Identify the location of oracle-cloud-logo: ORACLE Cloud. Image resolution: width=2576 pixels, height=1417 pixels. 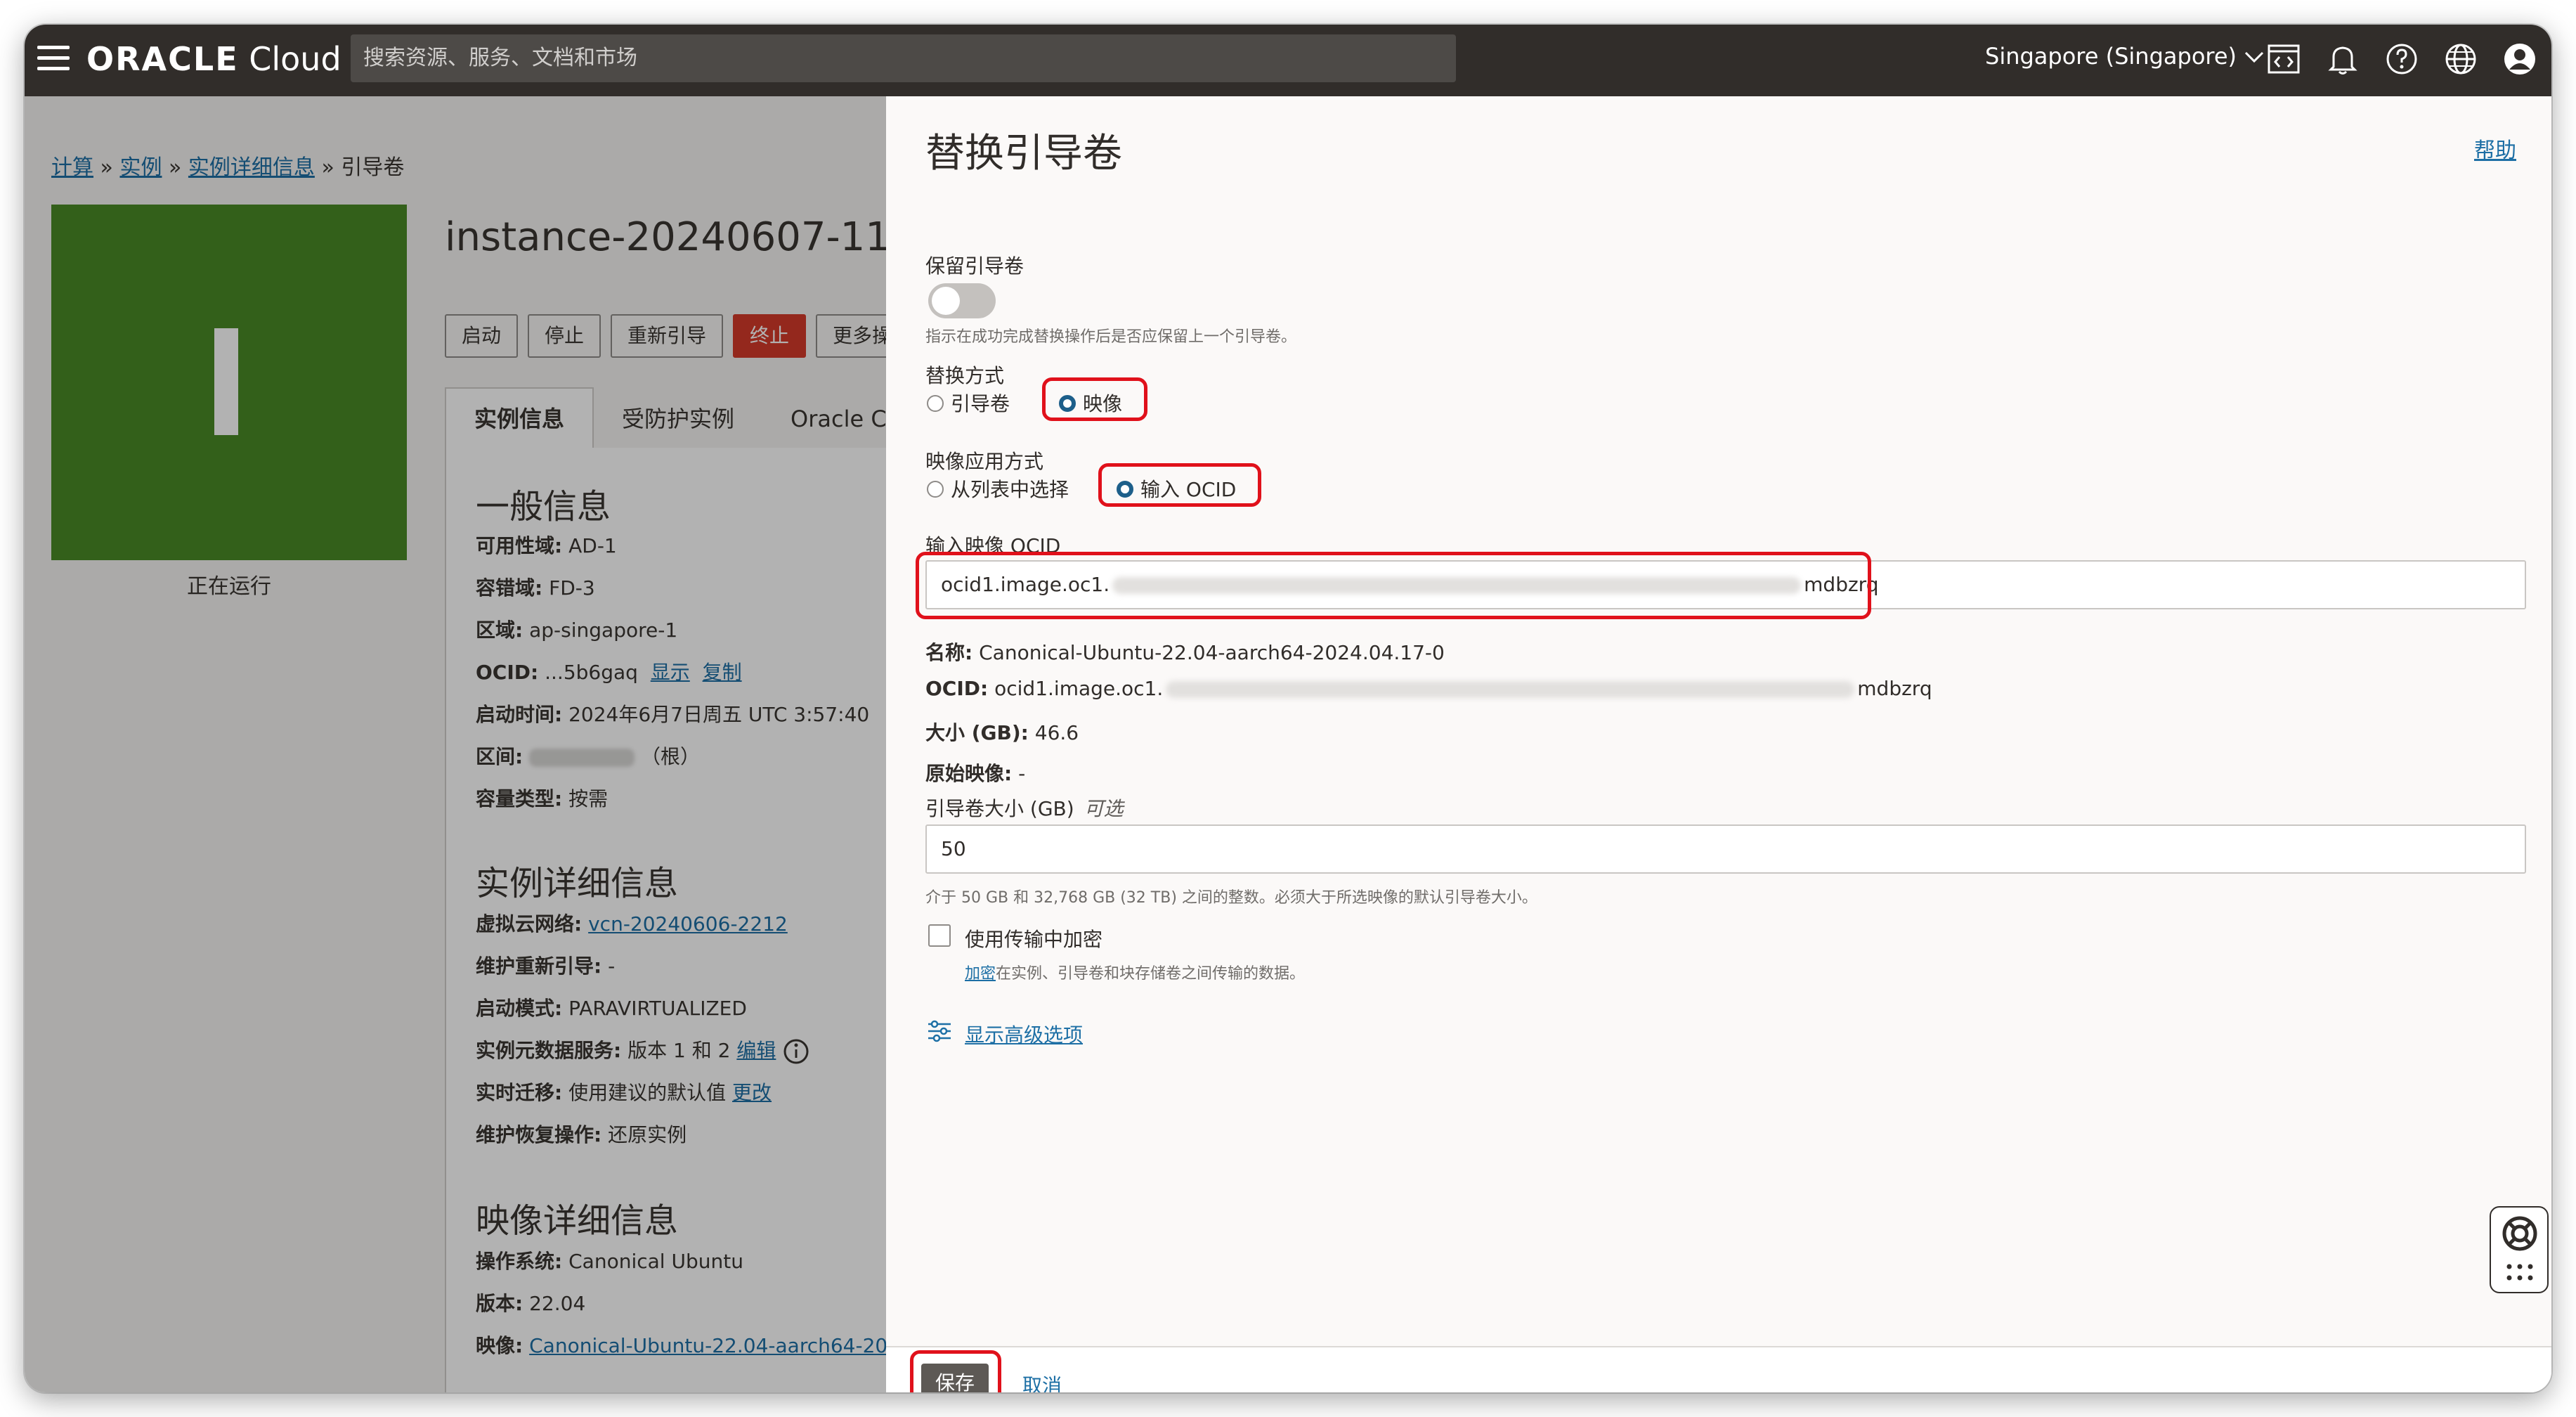
(213, 59).